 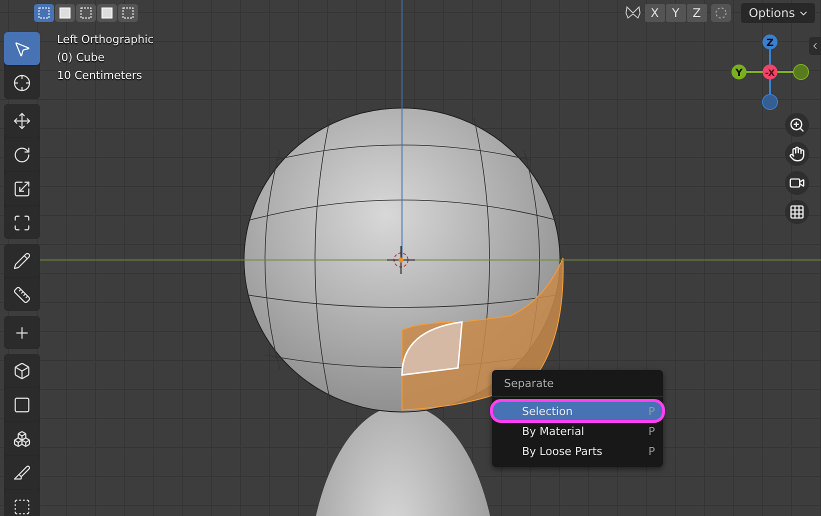 What do you see at coordinates (22, 121) in the screenshot?
I see `move-arrows-icon` at bounding box center [22, 121].